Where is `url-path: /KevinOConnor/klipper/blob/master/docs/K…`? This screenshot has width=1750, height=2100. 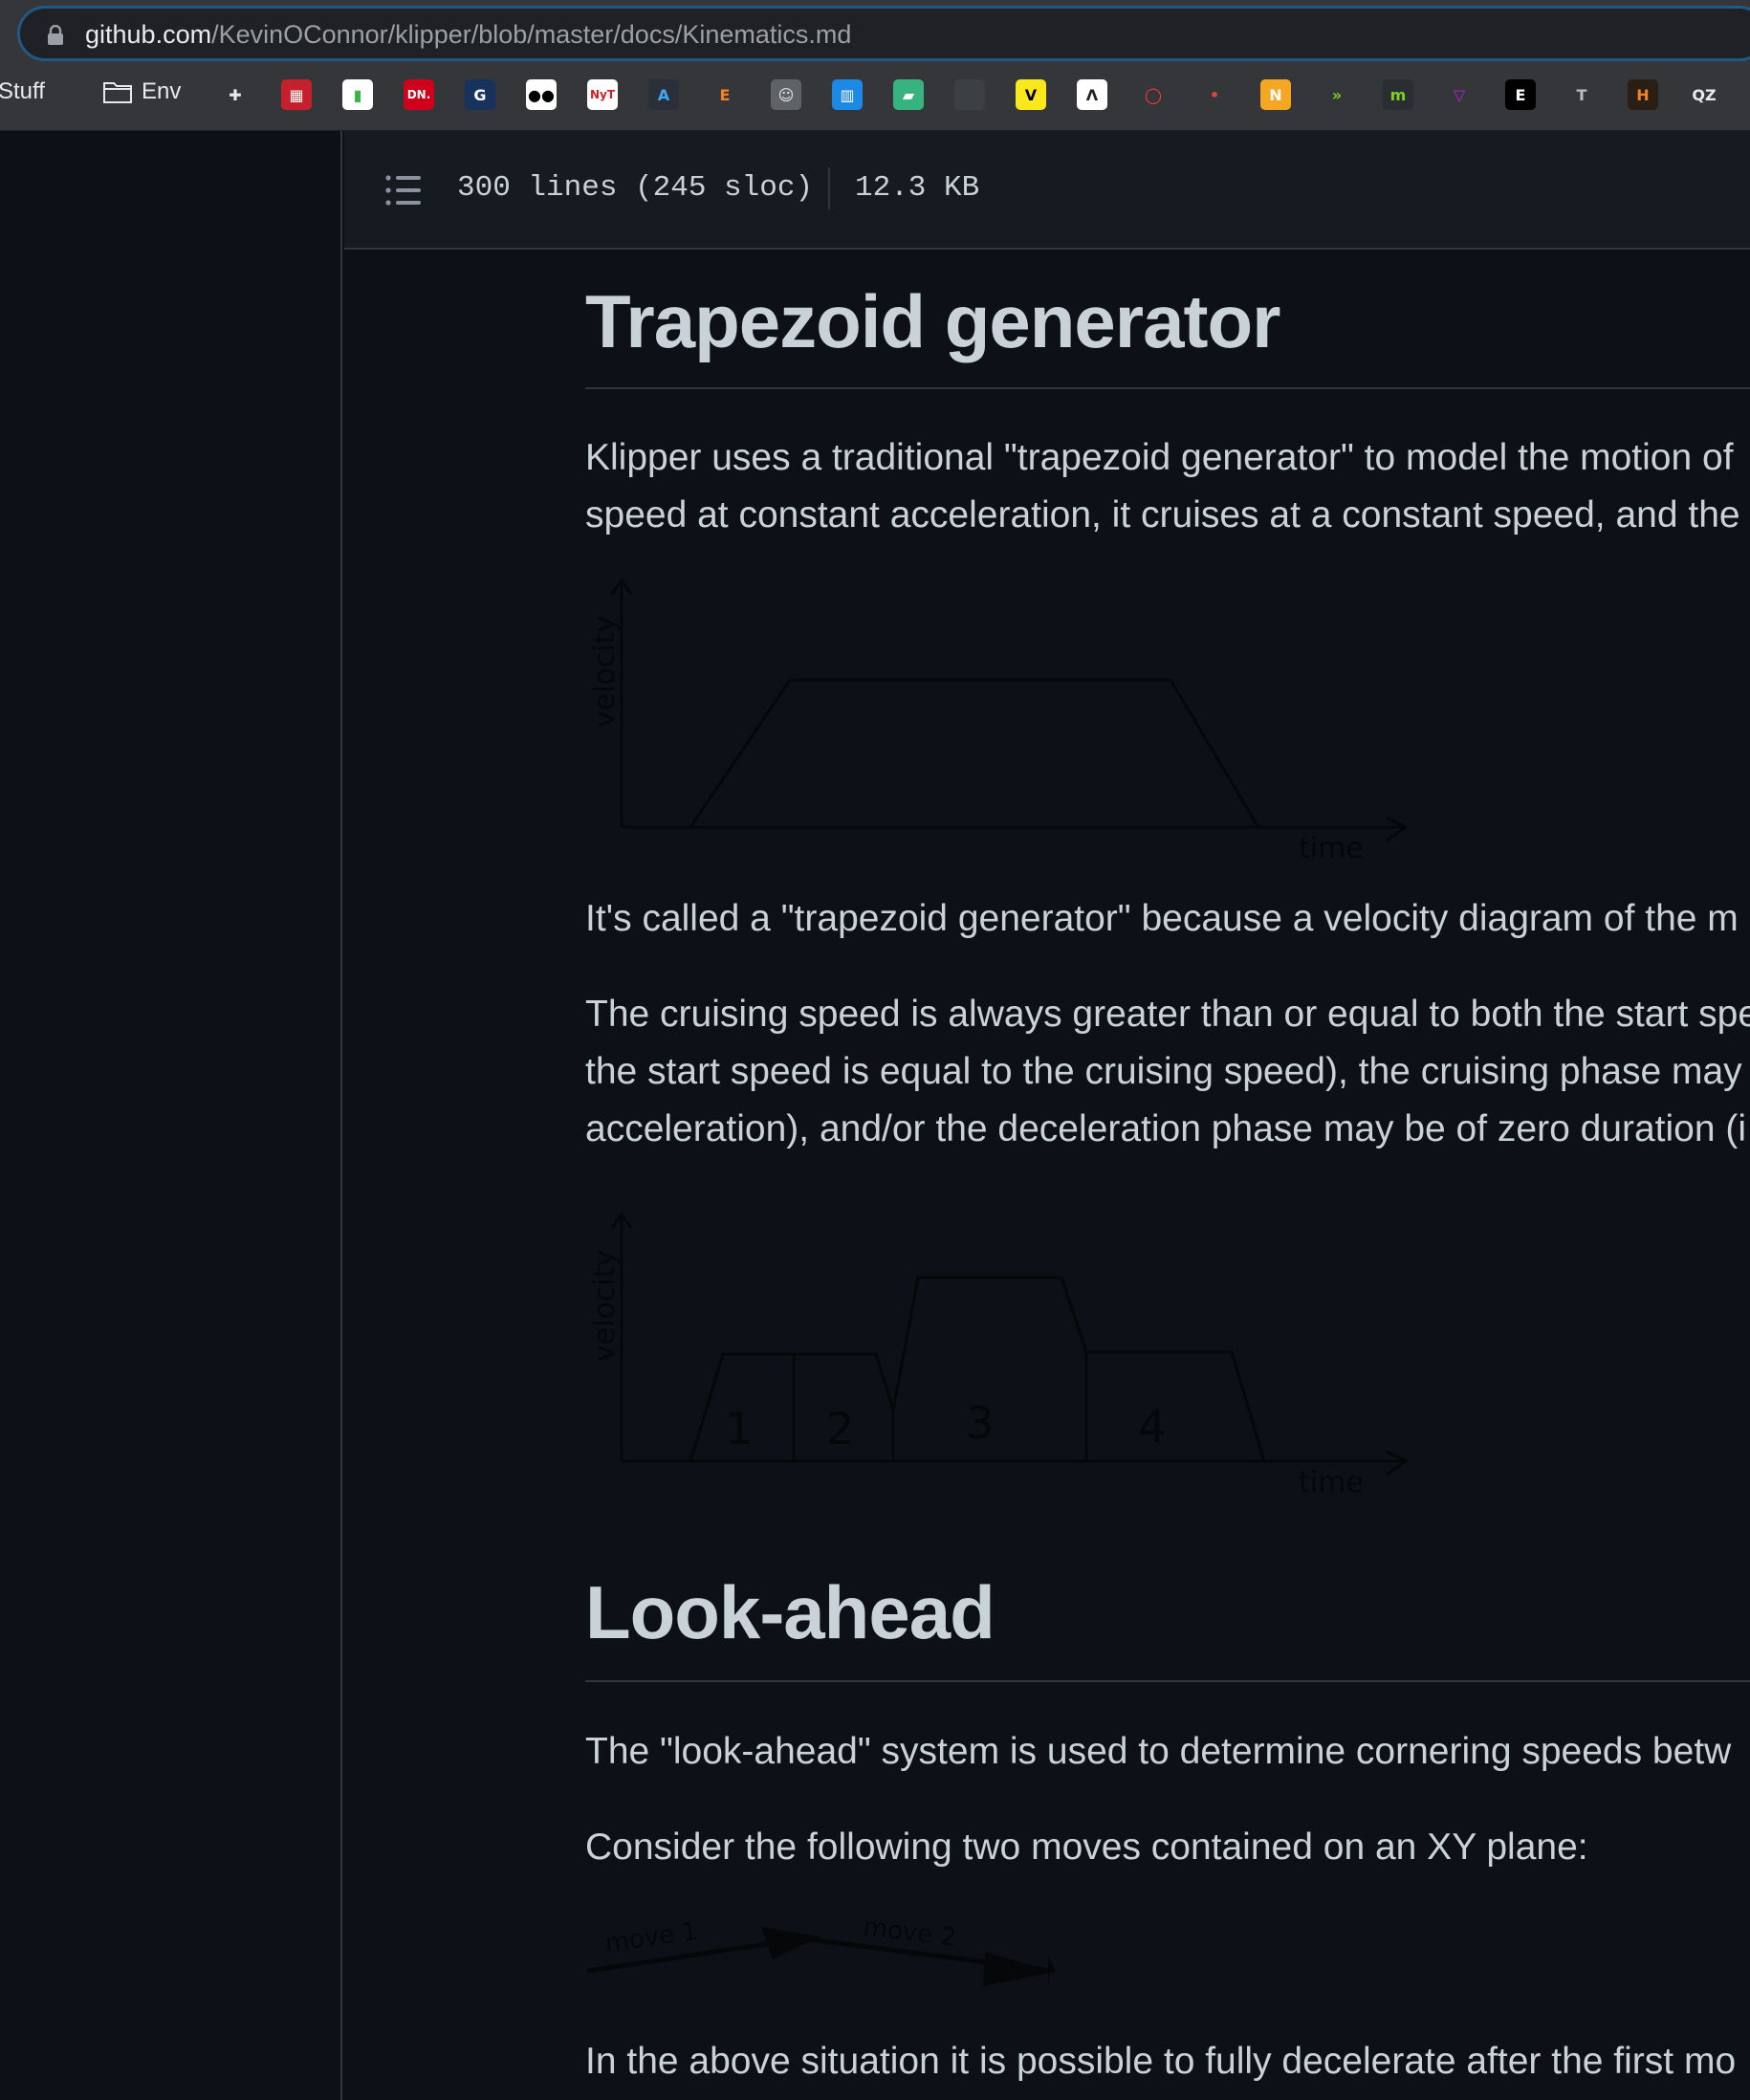
url-path: /KevinOConnor/klipper/blob/master/docs/K… is located at coordinates (531, 34).